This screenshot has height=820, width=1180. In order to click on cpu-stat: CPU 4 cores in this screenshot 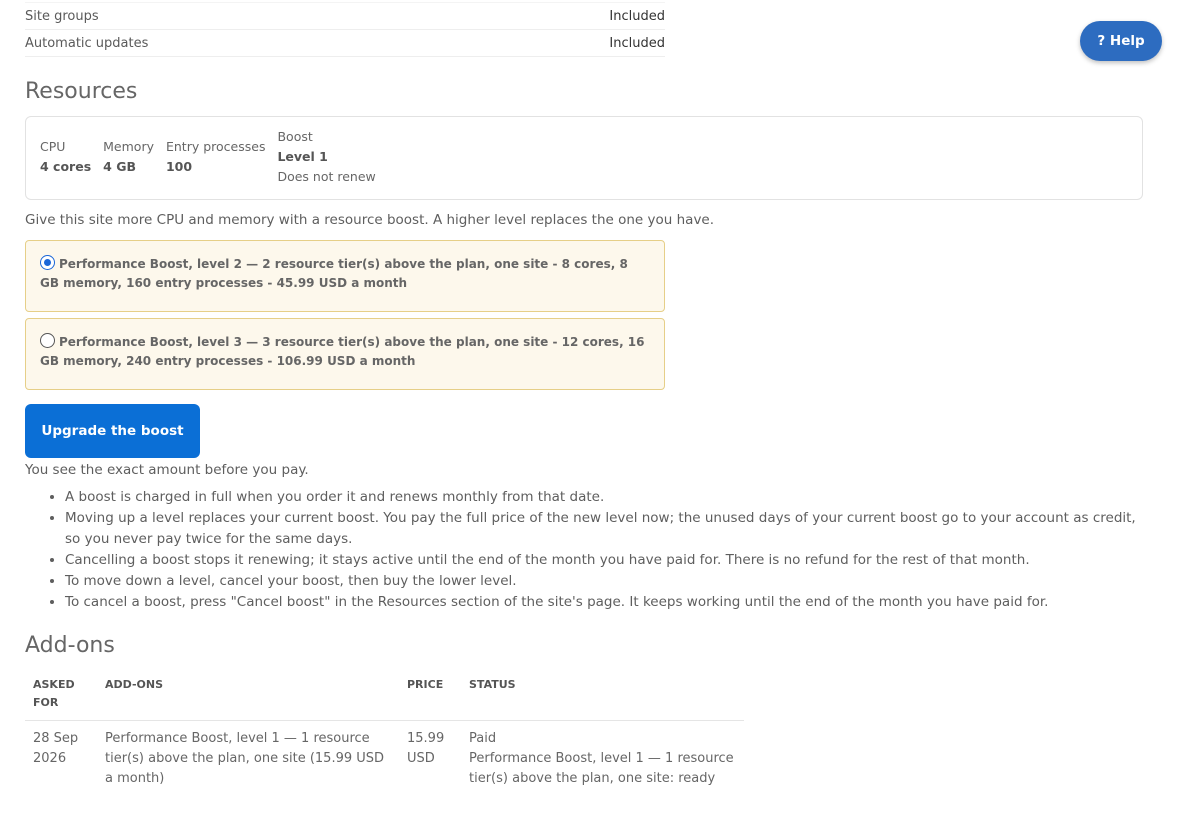, I will do `click(65, 164)`.